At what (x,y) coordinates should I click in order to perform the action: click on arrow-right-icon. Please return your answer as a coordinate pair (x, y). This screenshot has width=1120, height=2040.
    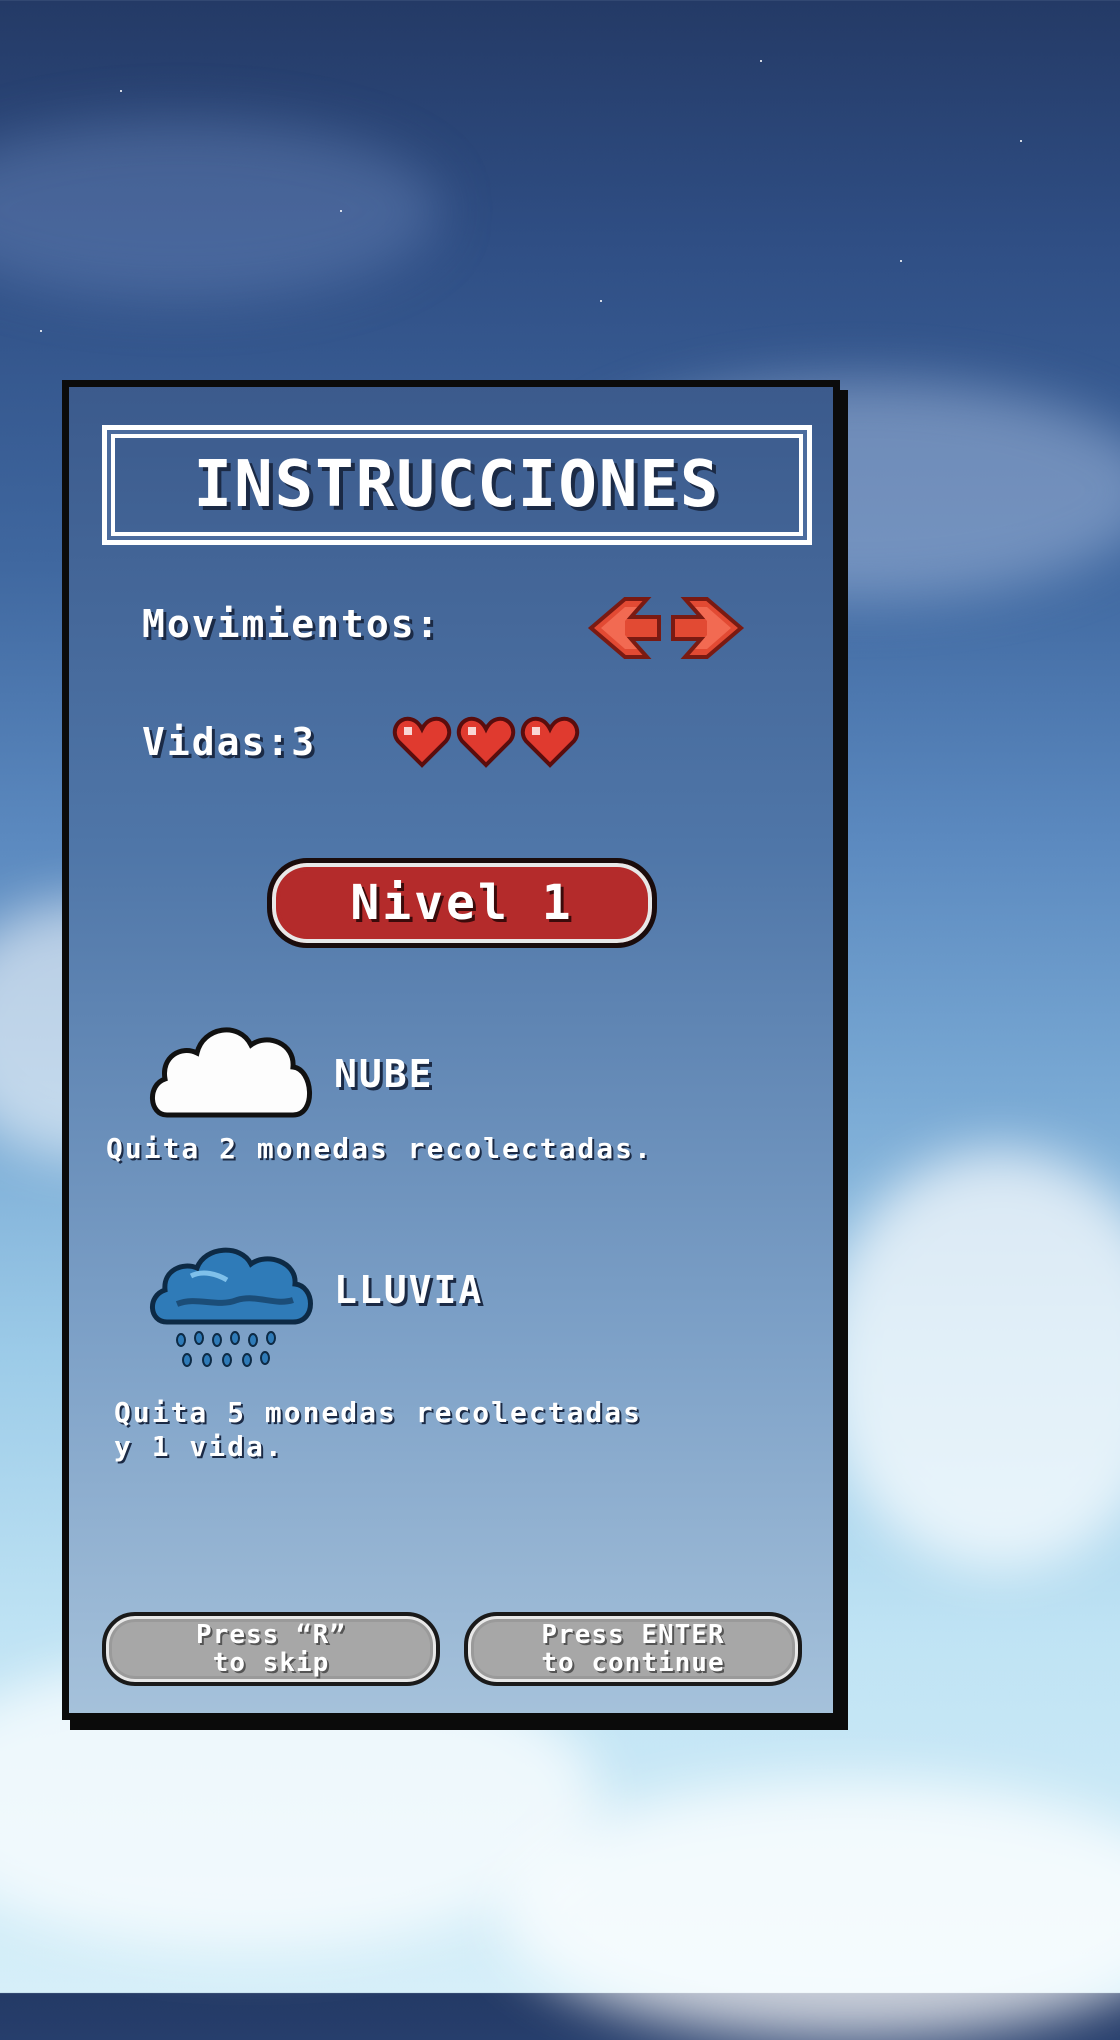
    Looking at the image, I should click on (708, 628).